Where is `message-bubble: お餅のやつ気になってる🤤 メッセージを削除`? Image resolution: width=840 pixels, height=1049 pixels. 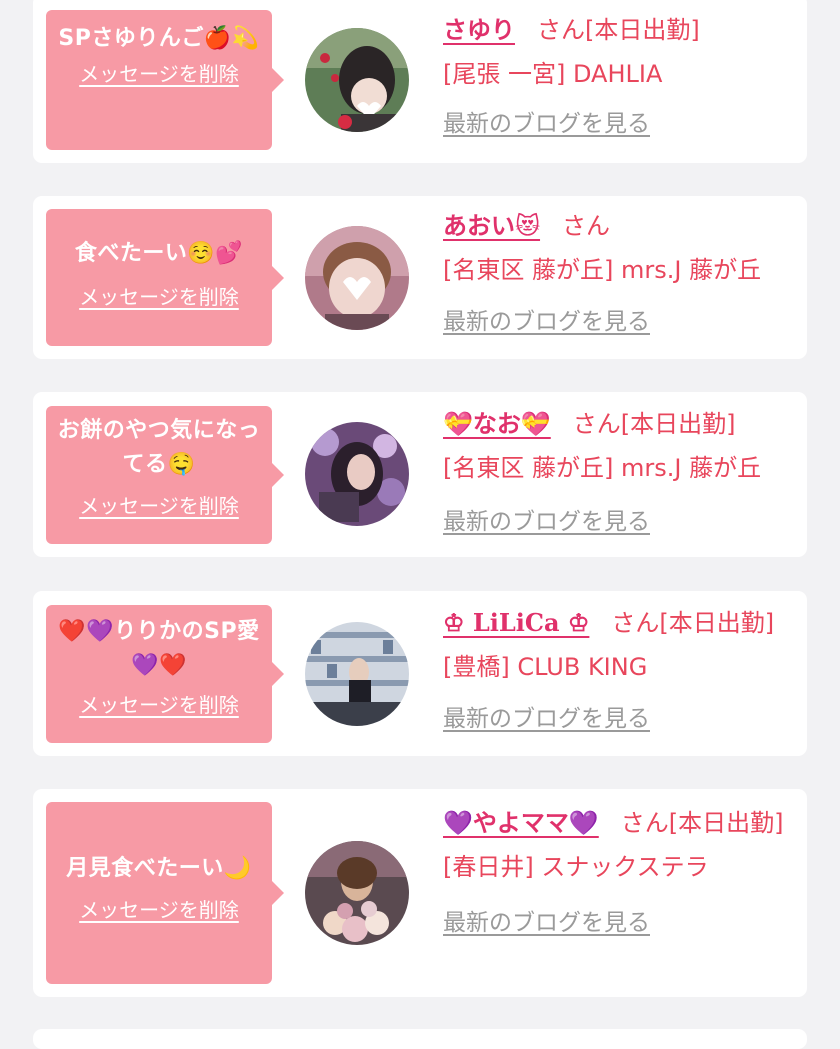
message-bubble: お餅のやつ気になってる🤤 メッセージを削除 is located at coordinates (165, 475).